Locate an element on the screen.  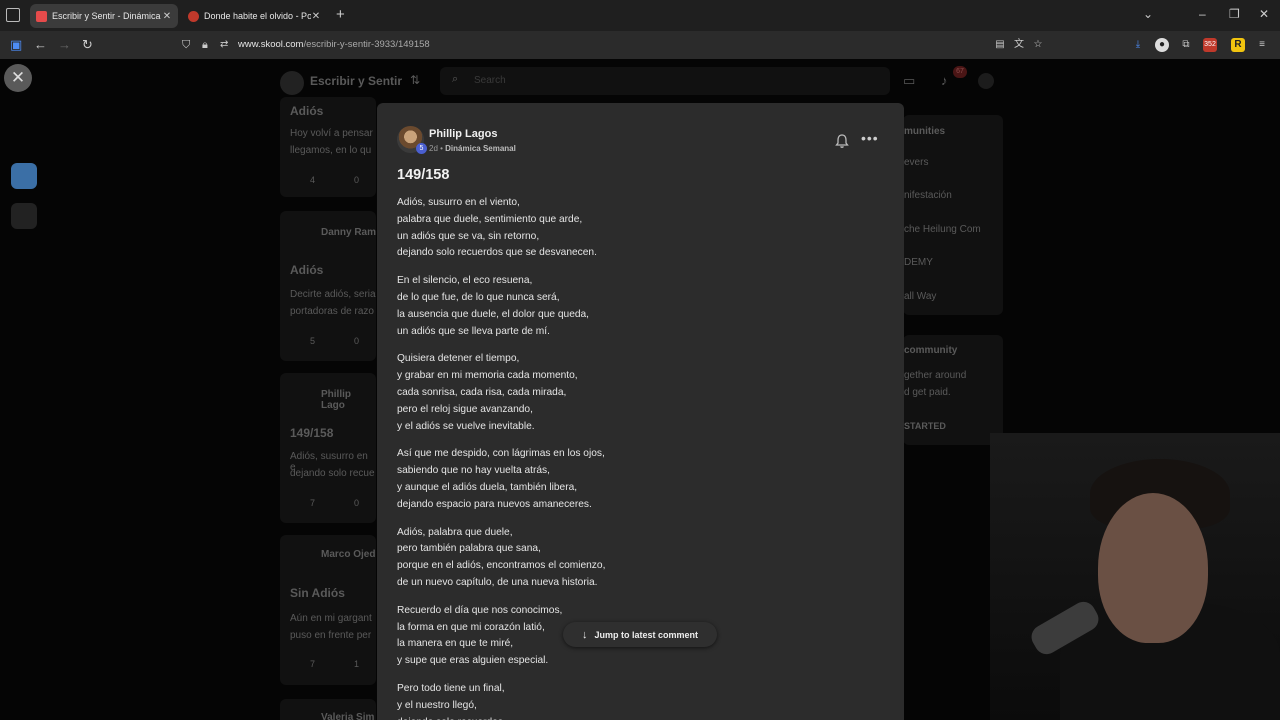
poem-line: y supe que eras alguien especial. is located at coordinates (473, 661).